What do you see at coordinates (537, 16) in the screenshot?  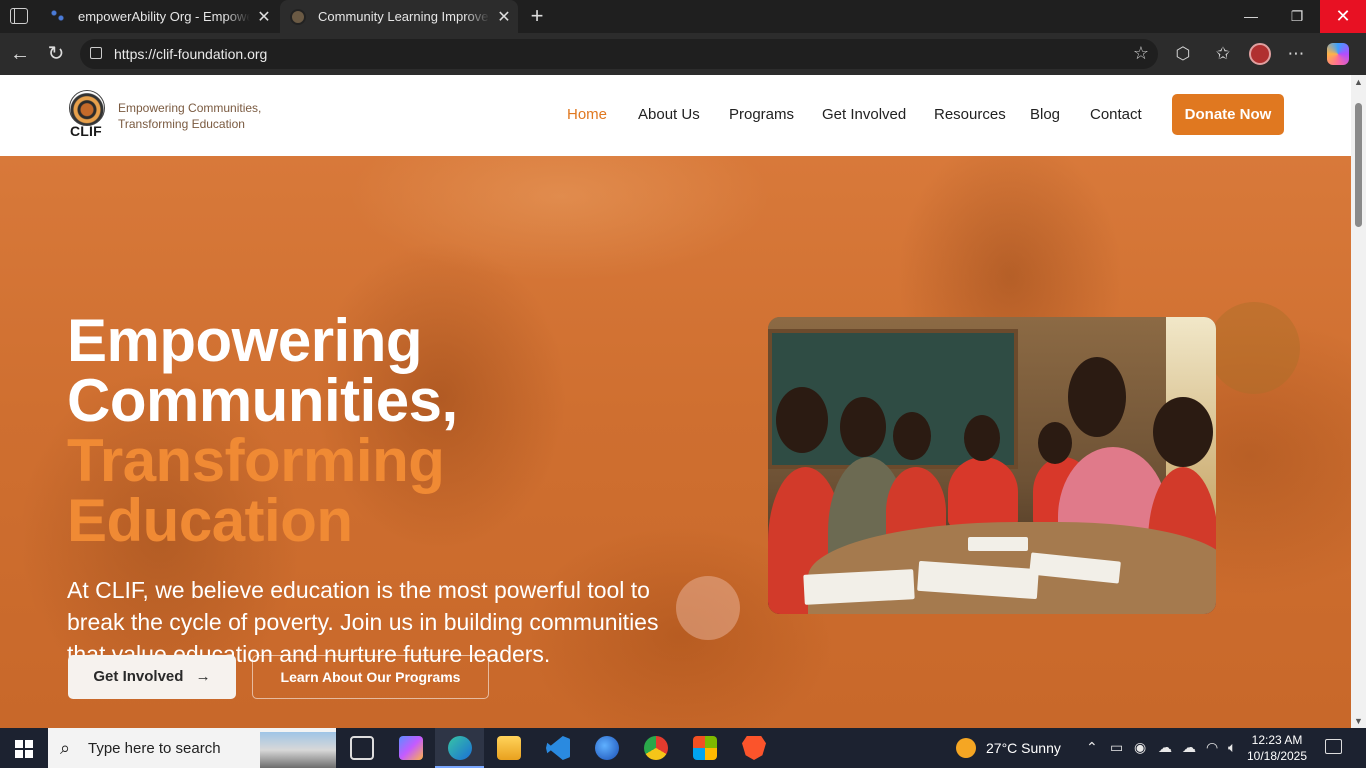 I see `new-tab-icon: +` at bounding box center [537, 16].